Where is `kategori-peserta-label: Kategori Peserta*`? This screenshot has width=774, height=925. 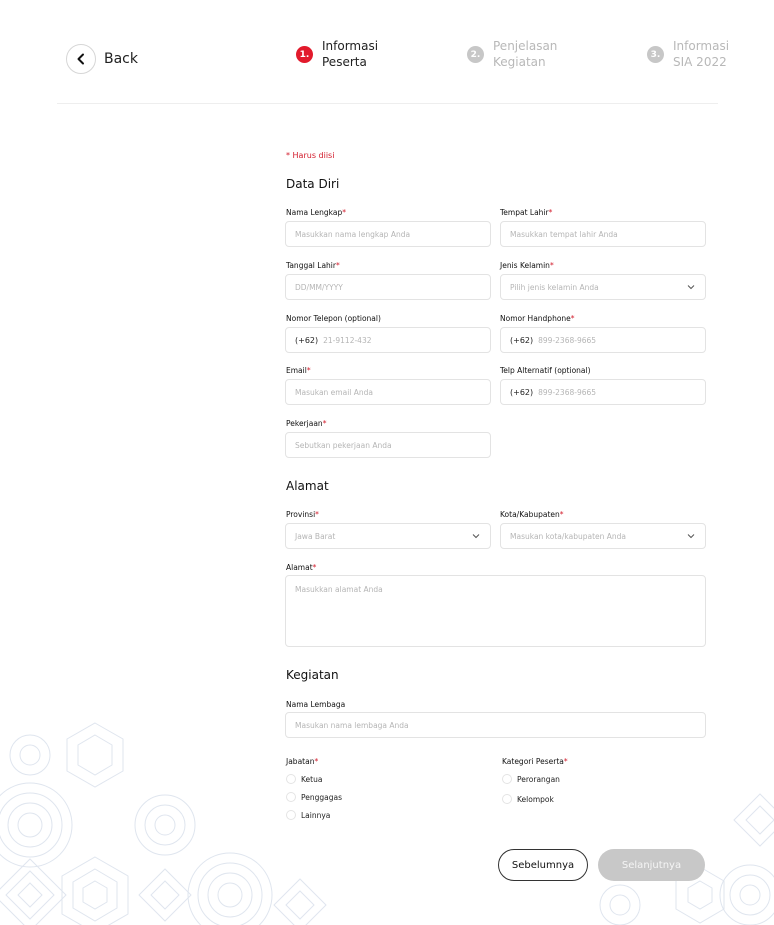
kategori-peserta-label: Kategori Peserta* is located at coordinates (535, 761).